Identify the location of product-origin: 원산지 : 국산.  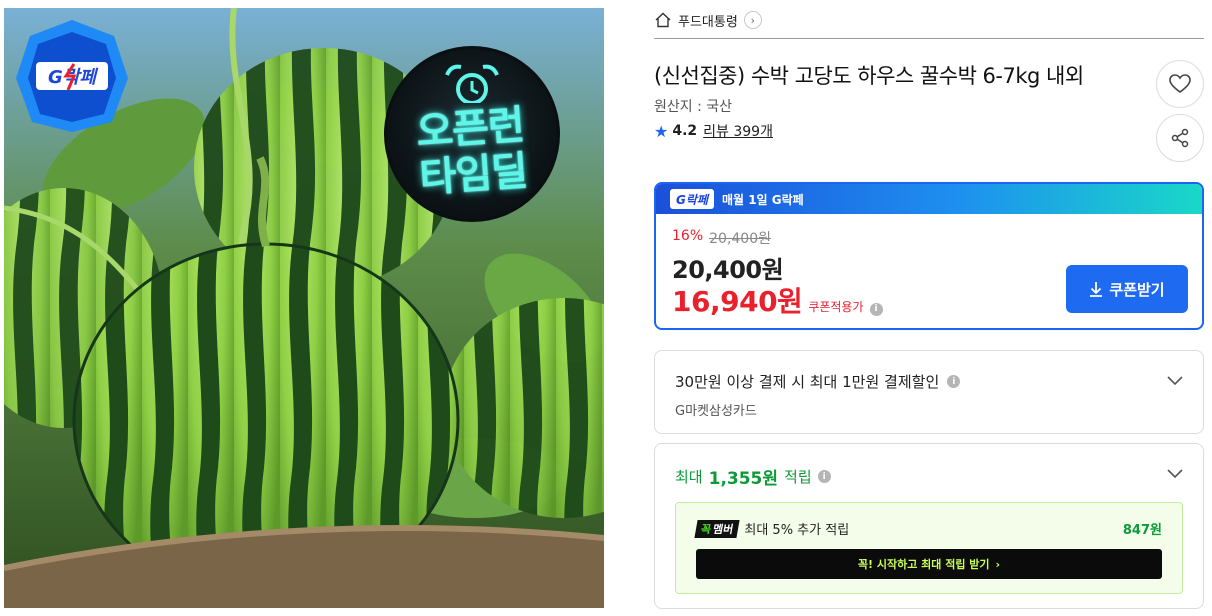
(693, 107).